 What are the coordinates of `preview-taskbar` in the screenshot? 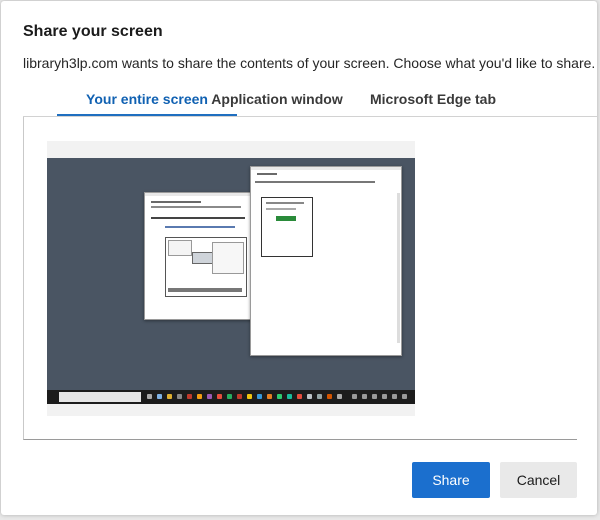 It's located at (231, 397).